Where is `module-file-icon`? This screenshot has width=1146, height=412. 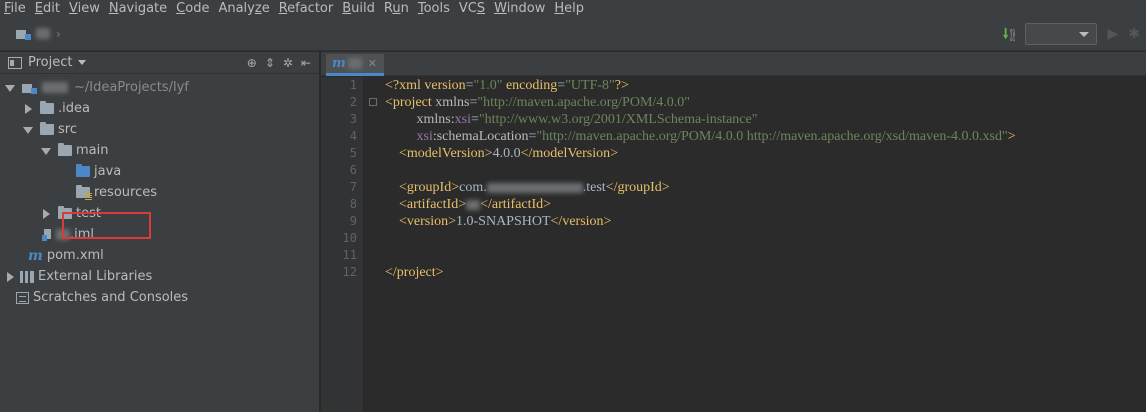 module-file-icon is located at coordinates (48, 234).